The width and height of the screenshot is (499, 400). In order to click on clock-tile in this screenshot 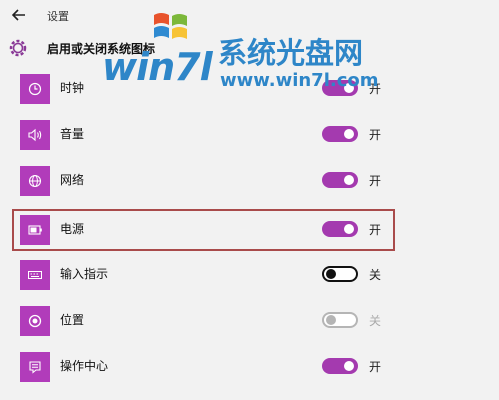, I will do `click(35, 89)`.